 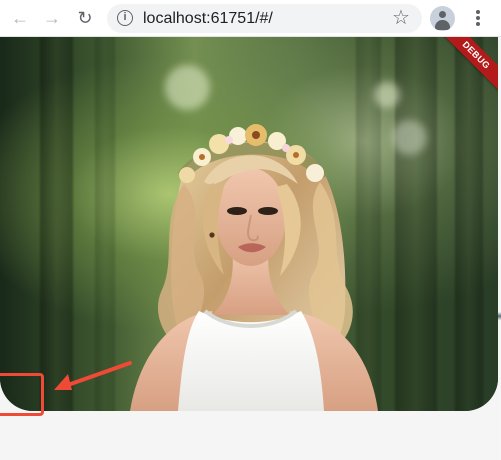 I want to click on more-vertical-icon, so click(x=478, y=18).